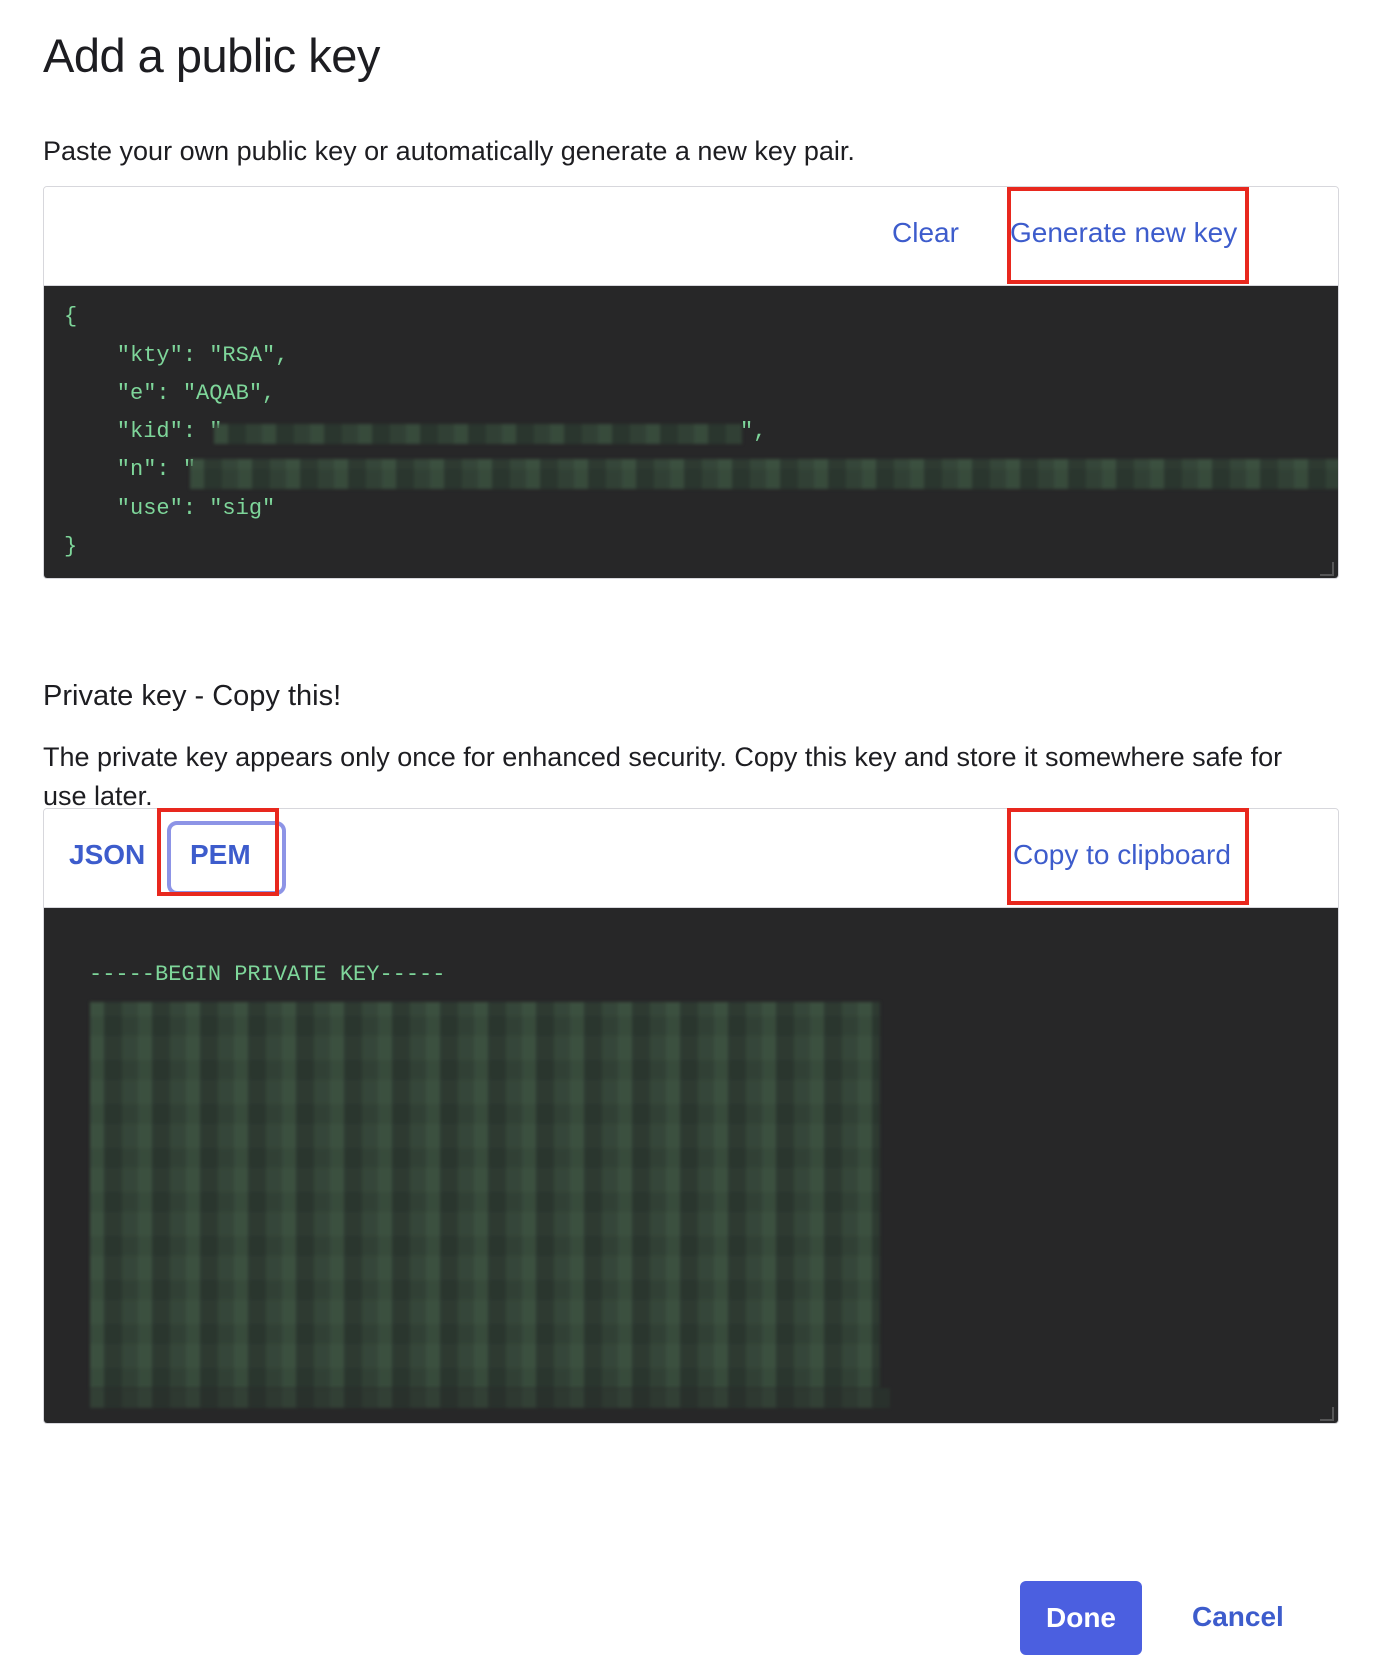  Describe the element at coordinates (130, 469) in the screenshot. I see `code-line-n: "n": "` at that location.